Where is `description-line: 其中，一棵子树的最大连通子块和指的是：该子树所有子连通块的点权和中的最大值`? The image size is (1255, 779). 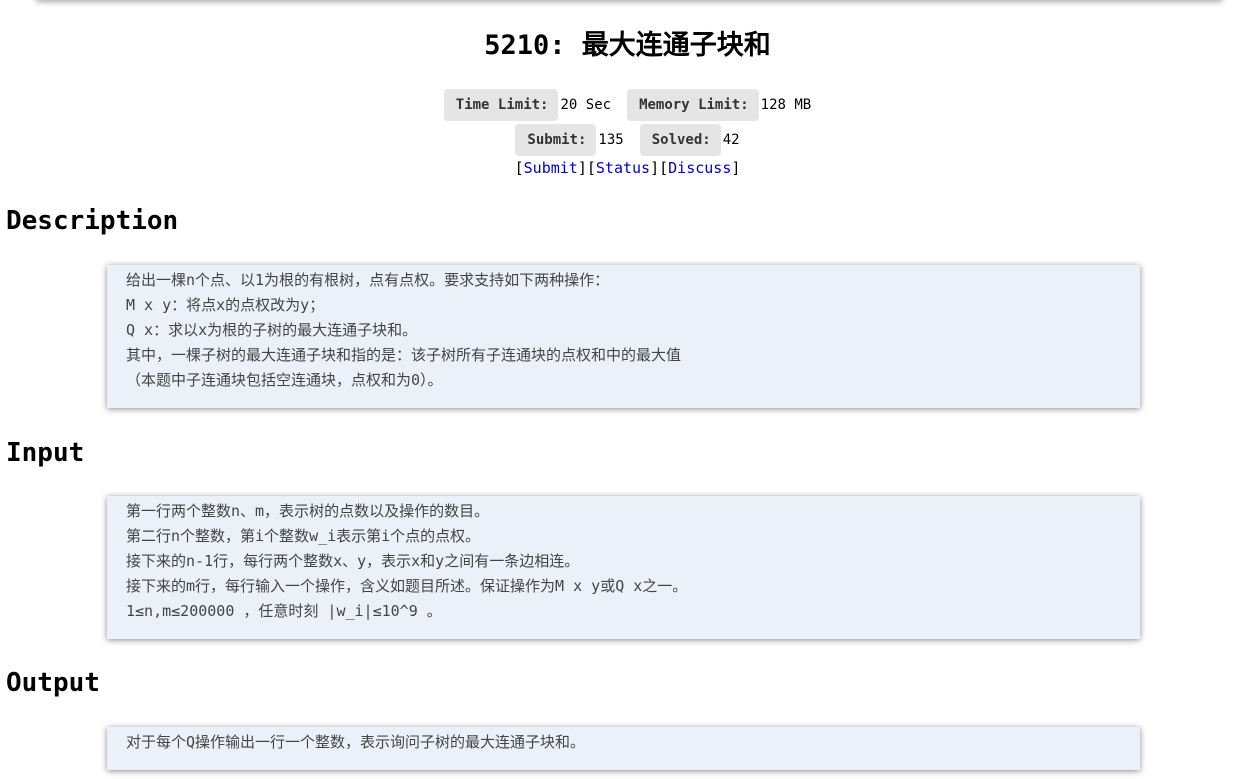 description-line: 其中，一棵子树的最大连通子块和指的是：该子树所有子连通块的点权和中的最大值 is located at coordinates (404, 355).